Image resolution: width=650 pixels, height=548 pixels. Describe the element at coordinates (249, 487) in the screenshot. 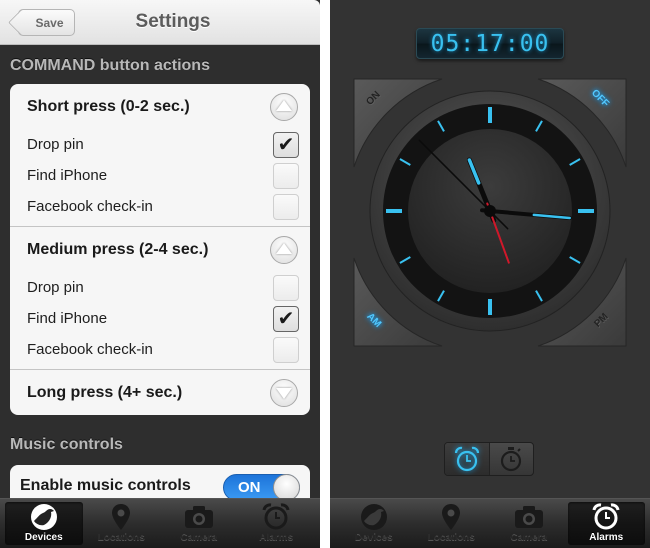

I see `toggle-state-label: ON` at that location.